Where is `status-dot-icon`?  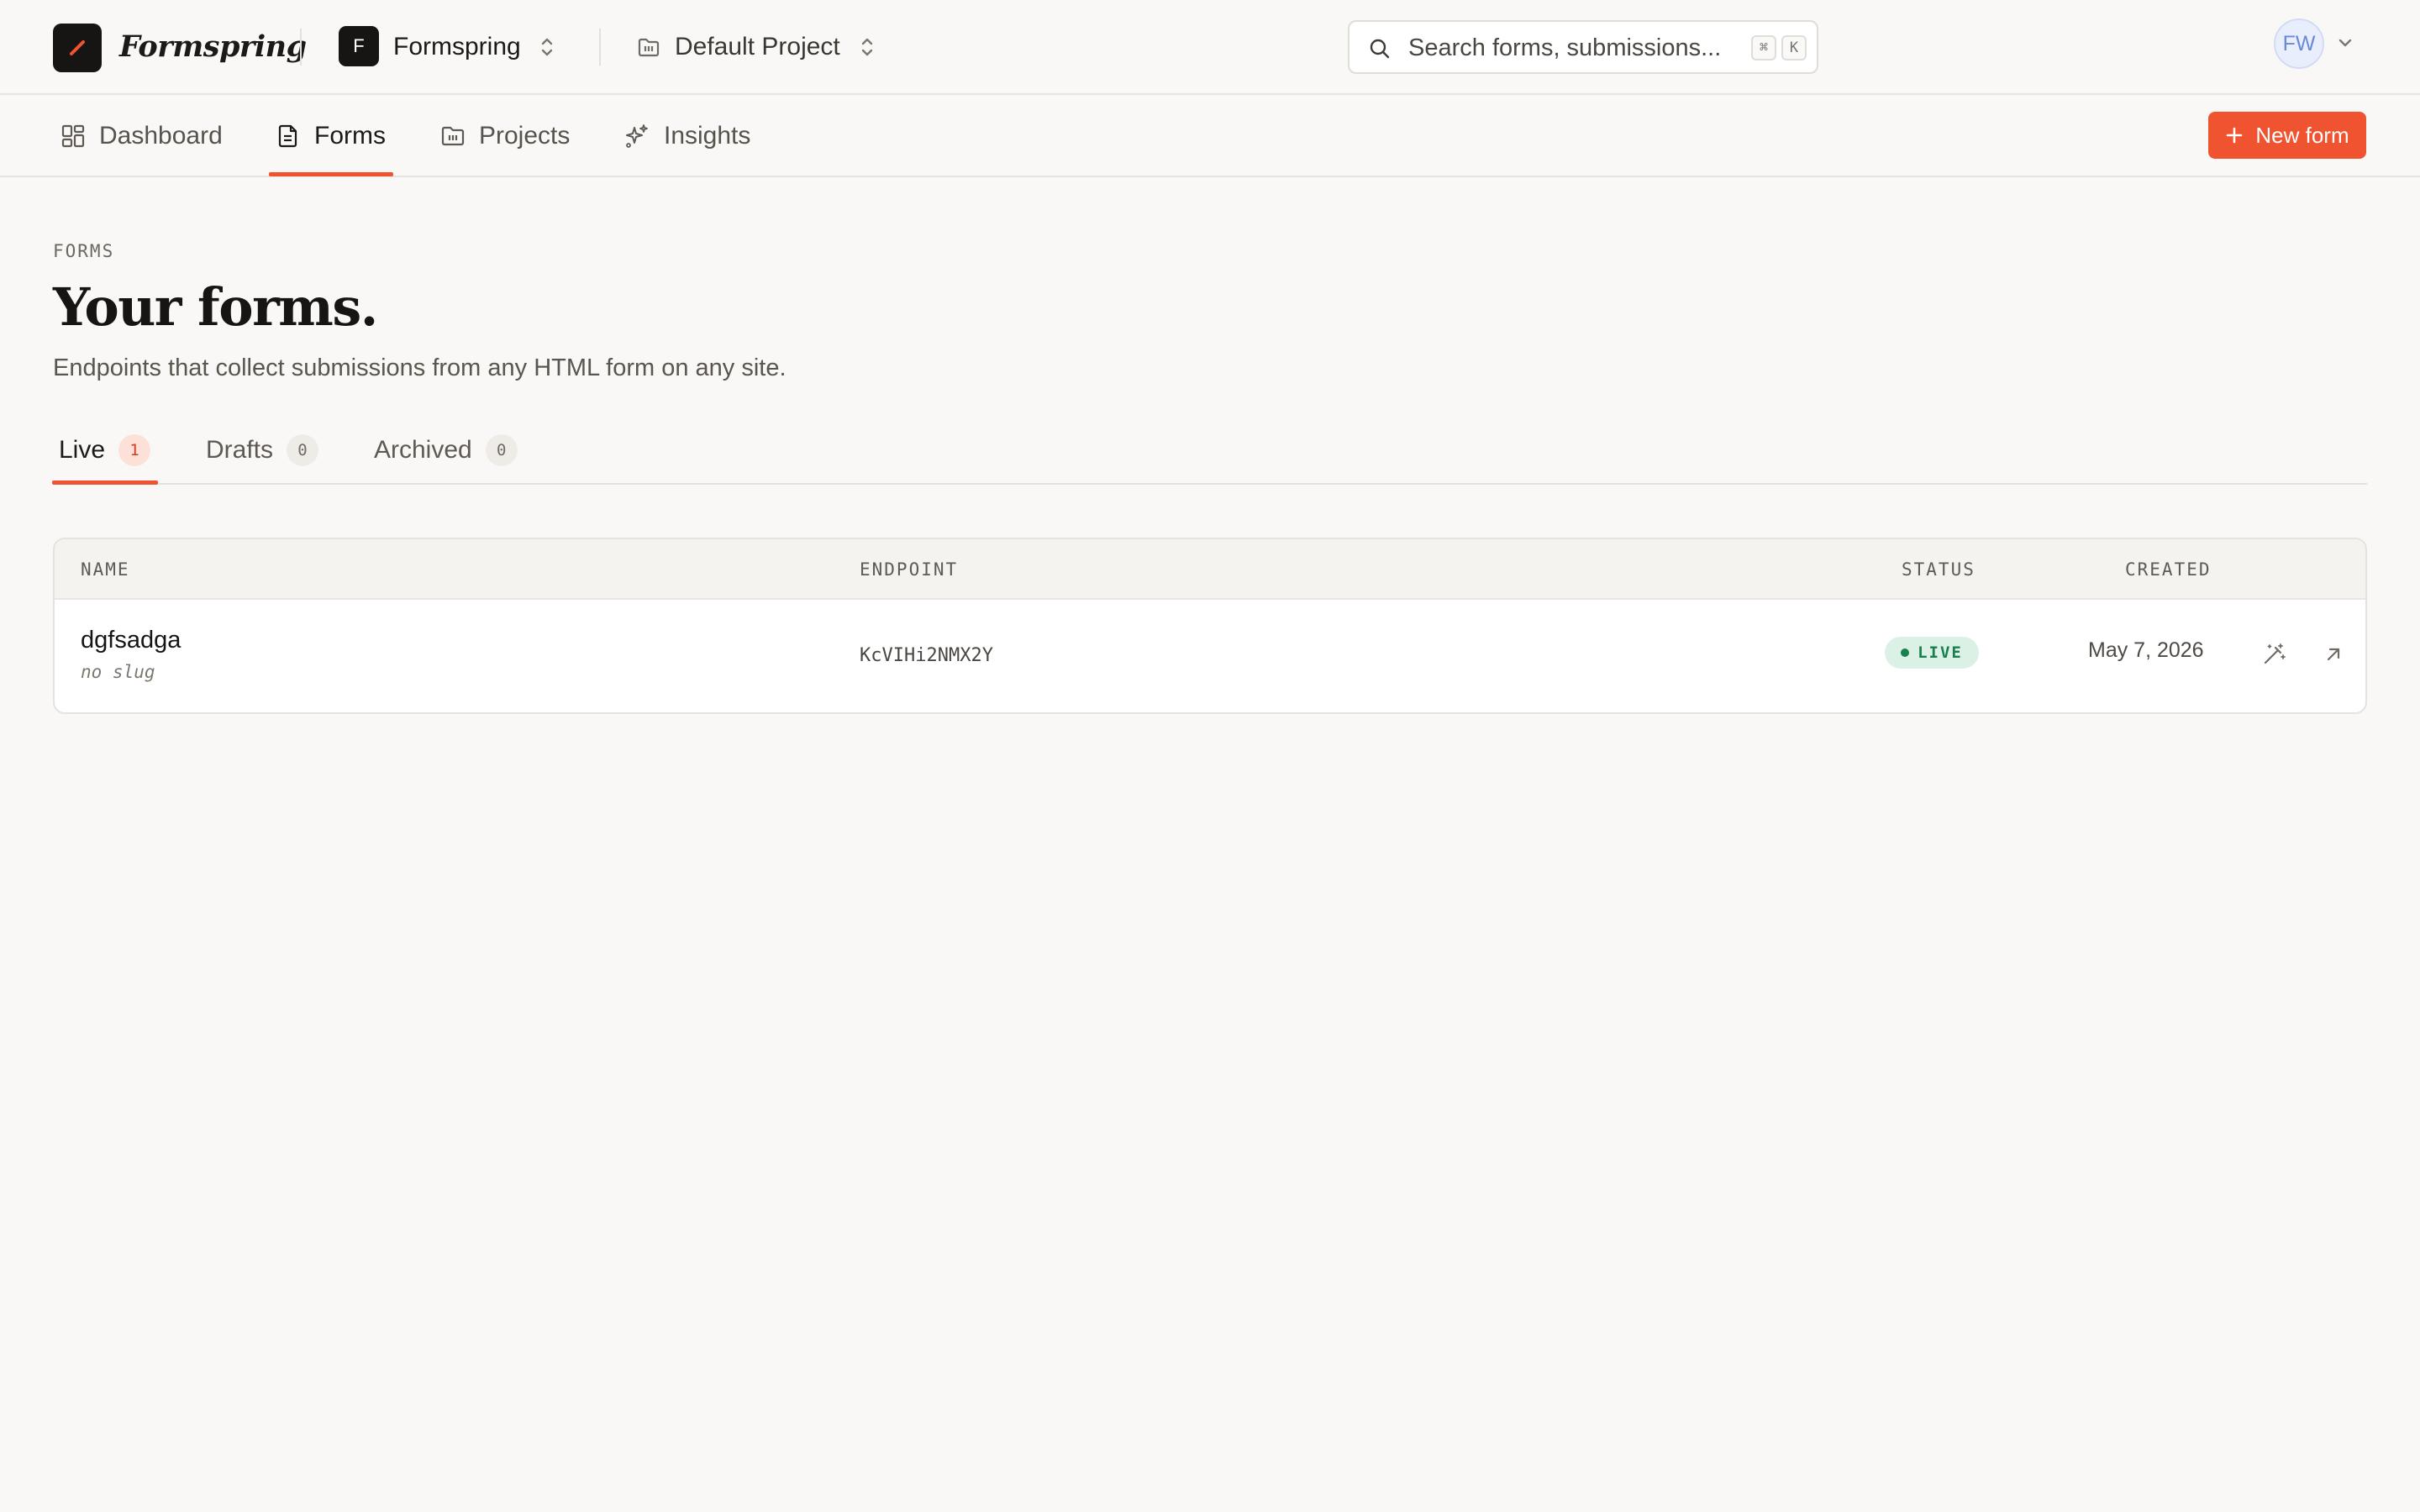
status-dot-icon is located at coordinates (1906, 652).